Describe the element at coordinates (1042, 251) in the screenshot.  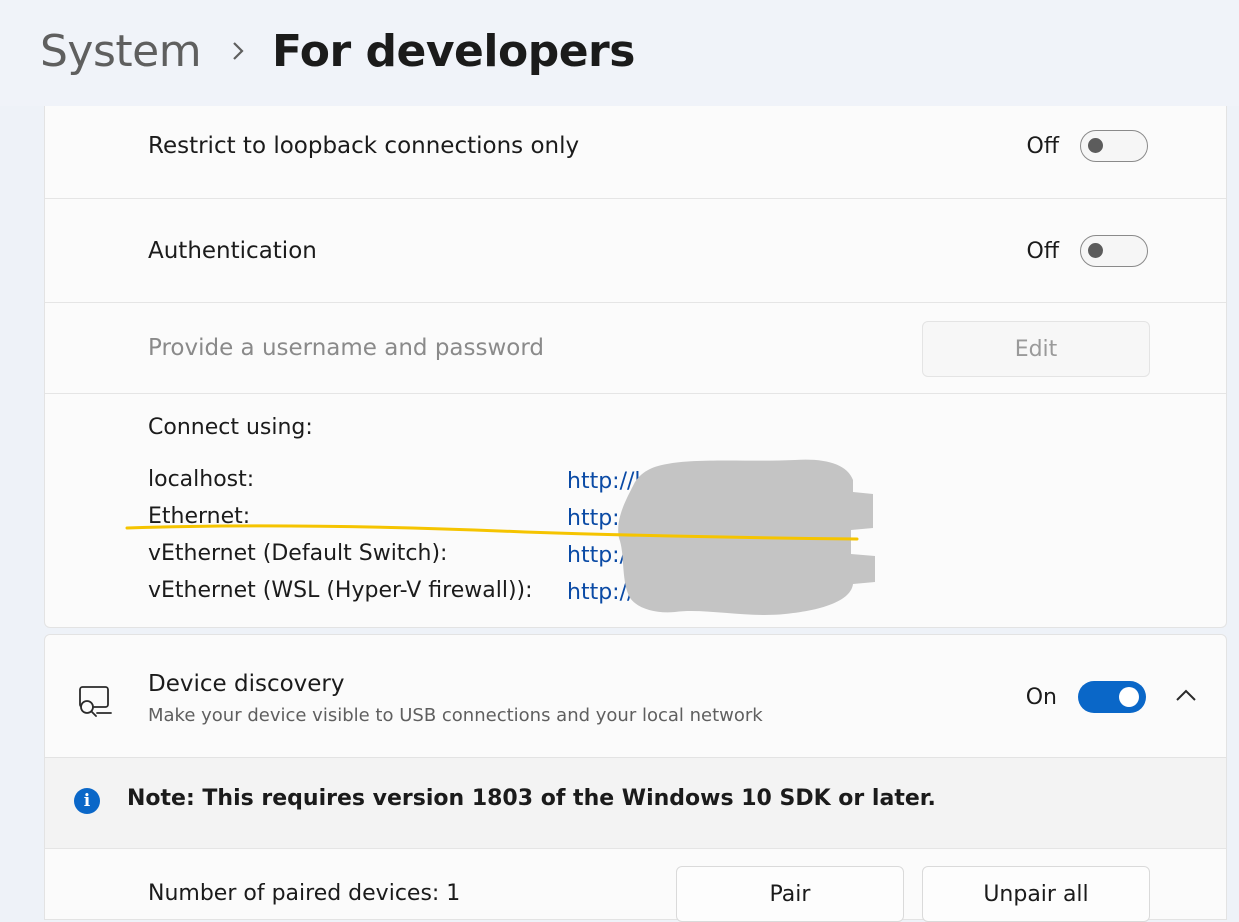
I see `authentication-state: Off` at that location.